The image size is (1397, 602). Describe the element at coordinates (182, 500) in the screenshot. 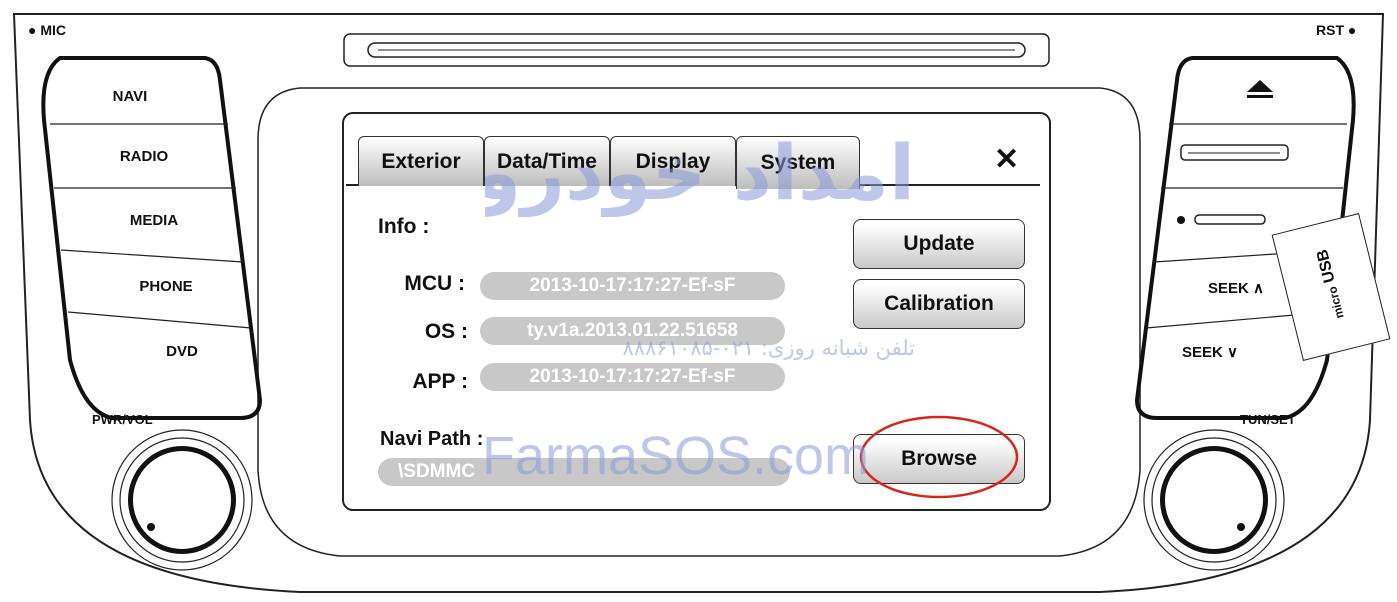

I see `pwr-vol-knob` at that location.